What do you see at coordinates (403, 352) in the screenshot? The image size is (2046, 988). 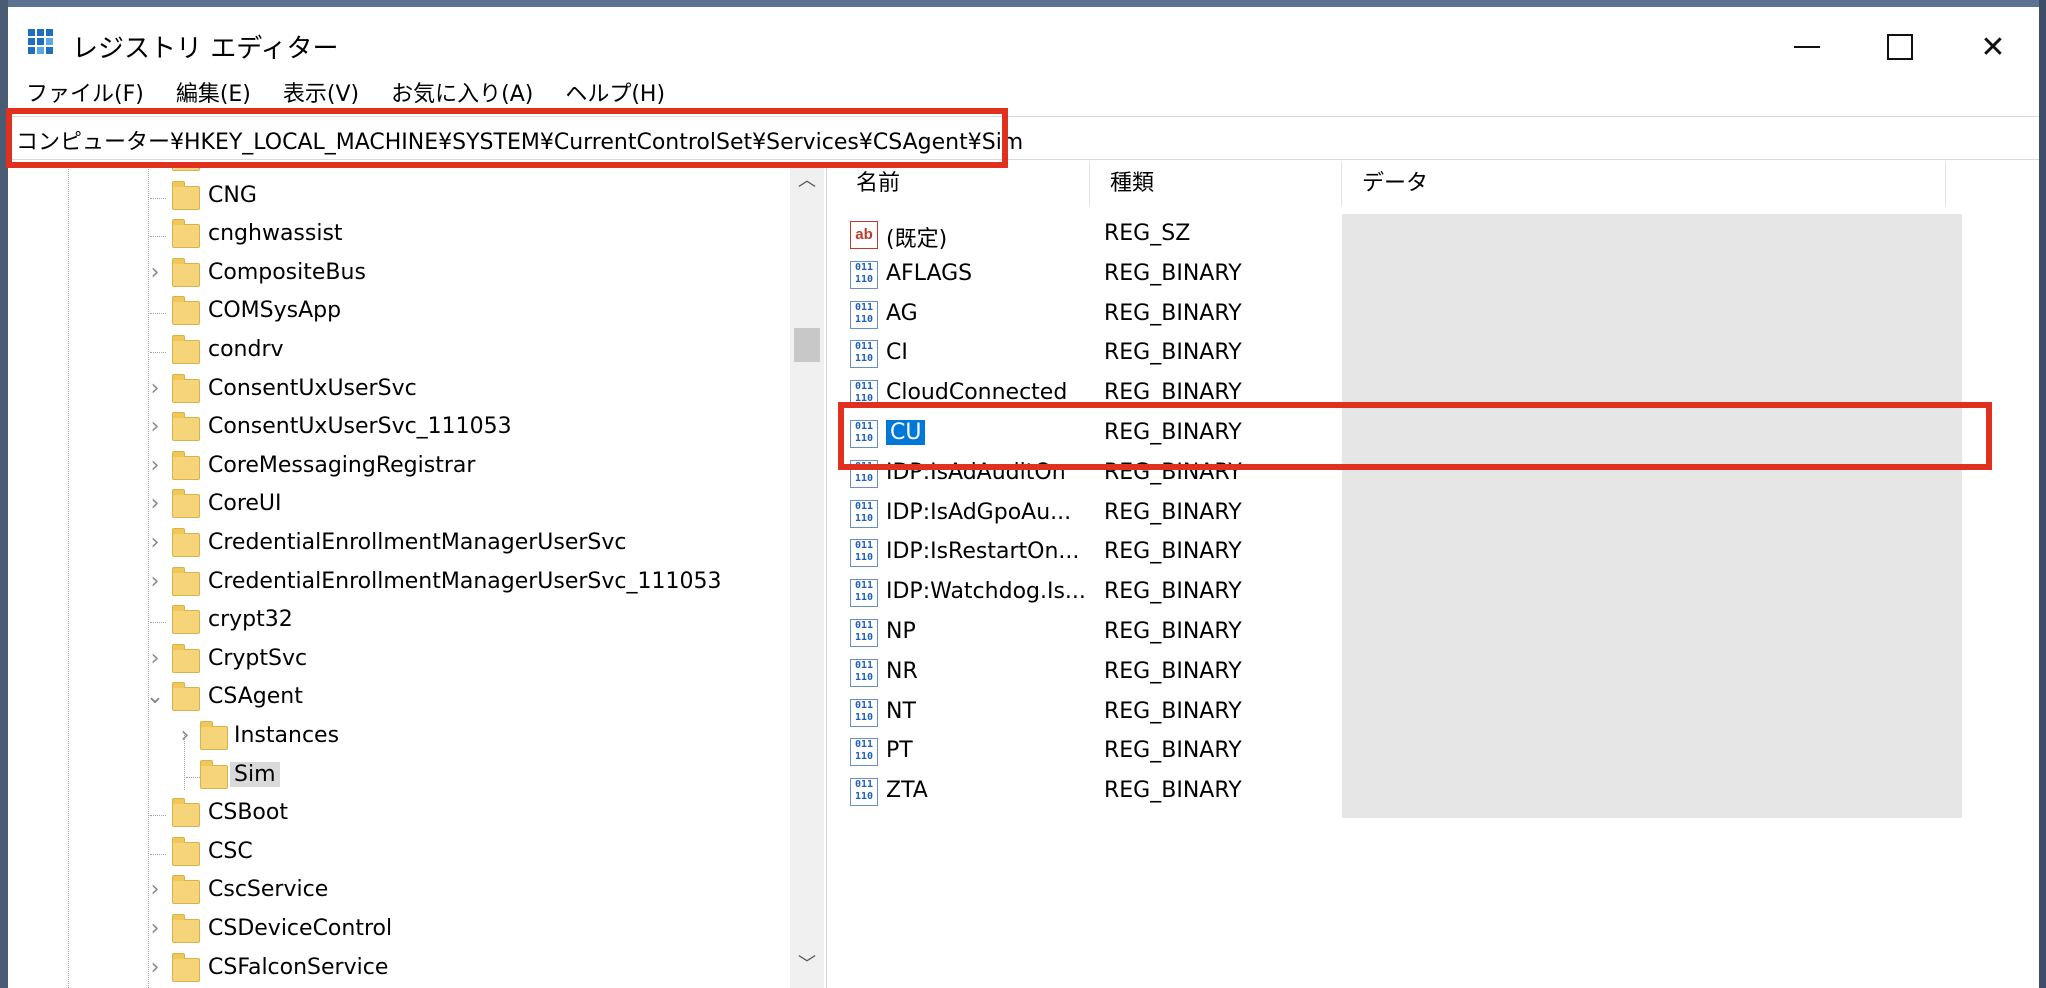 I see `tree-item: condrv` at bounding box center [403, 352].